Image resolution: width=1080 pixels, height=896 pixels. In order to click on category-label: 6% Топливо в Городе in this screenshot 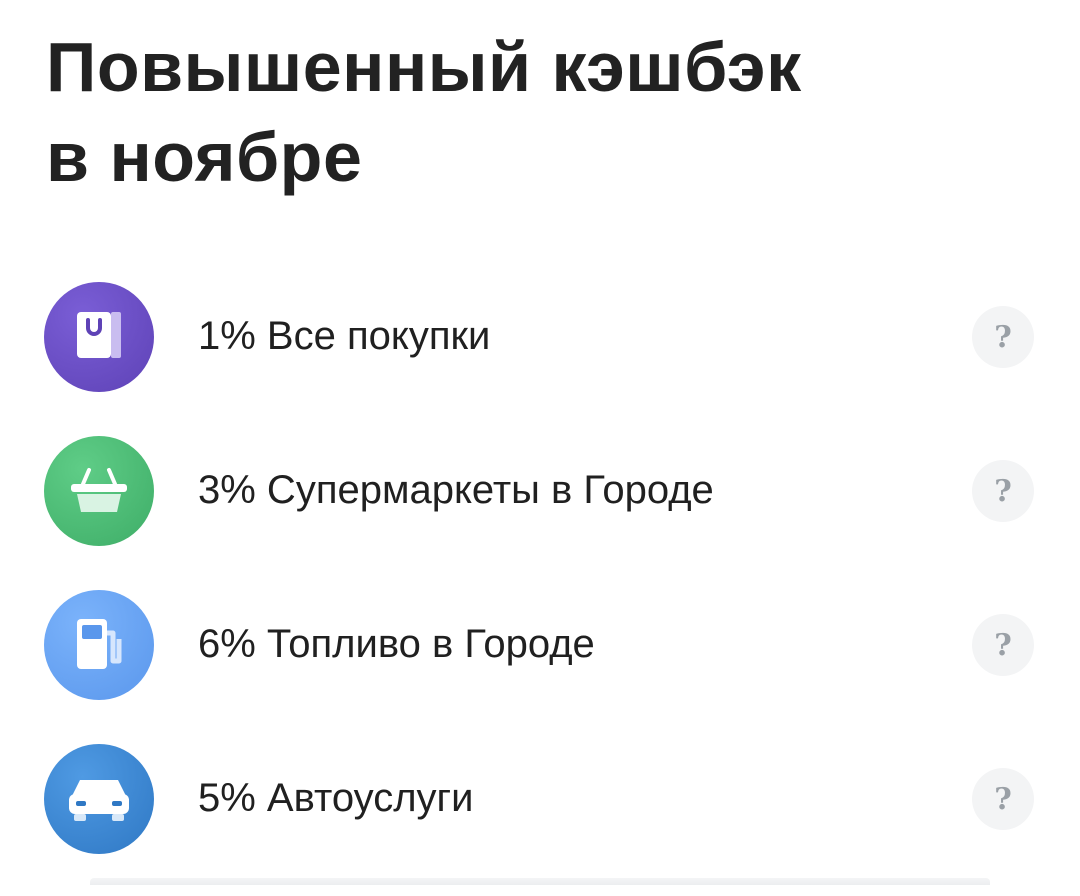, I will do `click(396, 644)`.